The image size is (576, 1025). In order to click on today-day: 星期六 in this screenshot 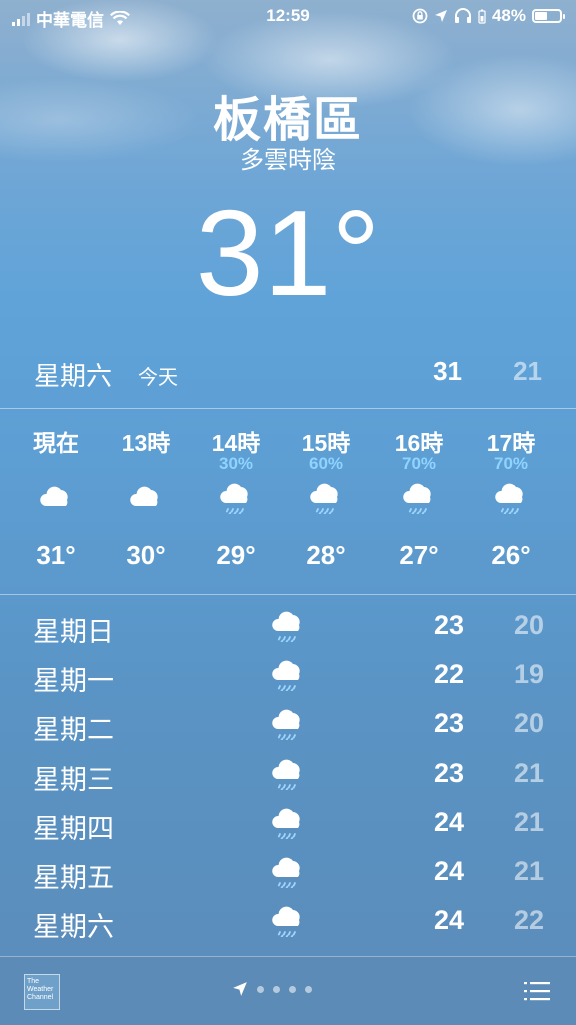, I will do `click(73, 376)`.